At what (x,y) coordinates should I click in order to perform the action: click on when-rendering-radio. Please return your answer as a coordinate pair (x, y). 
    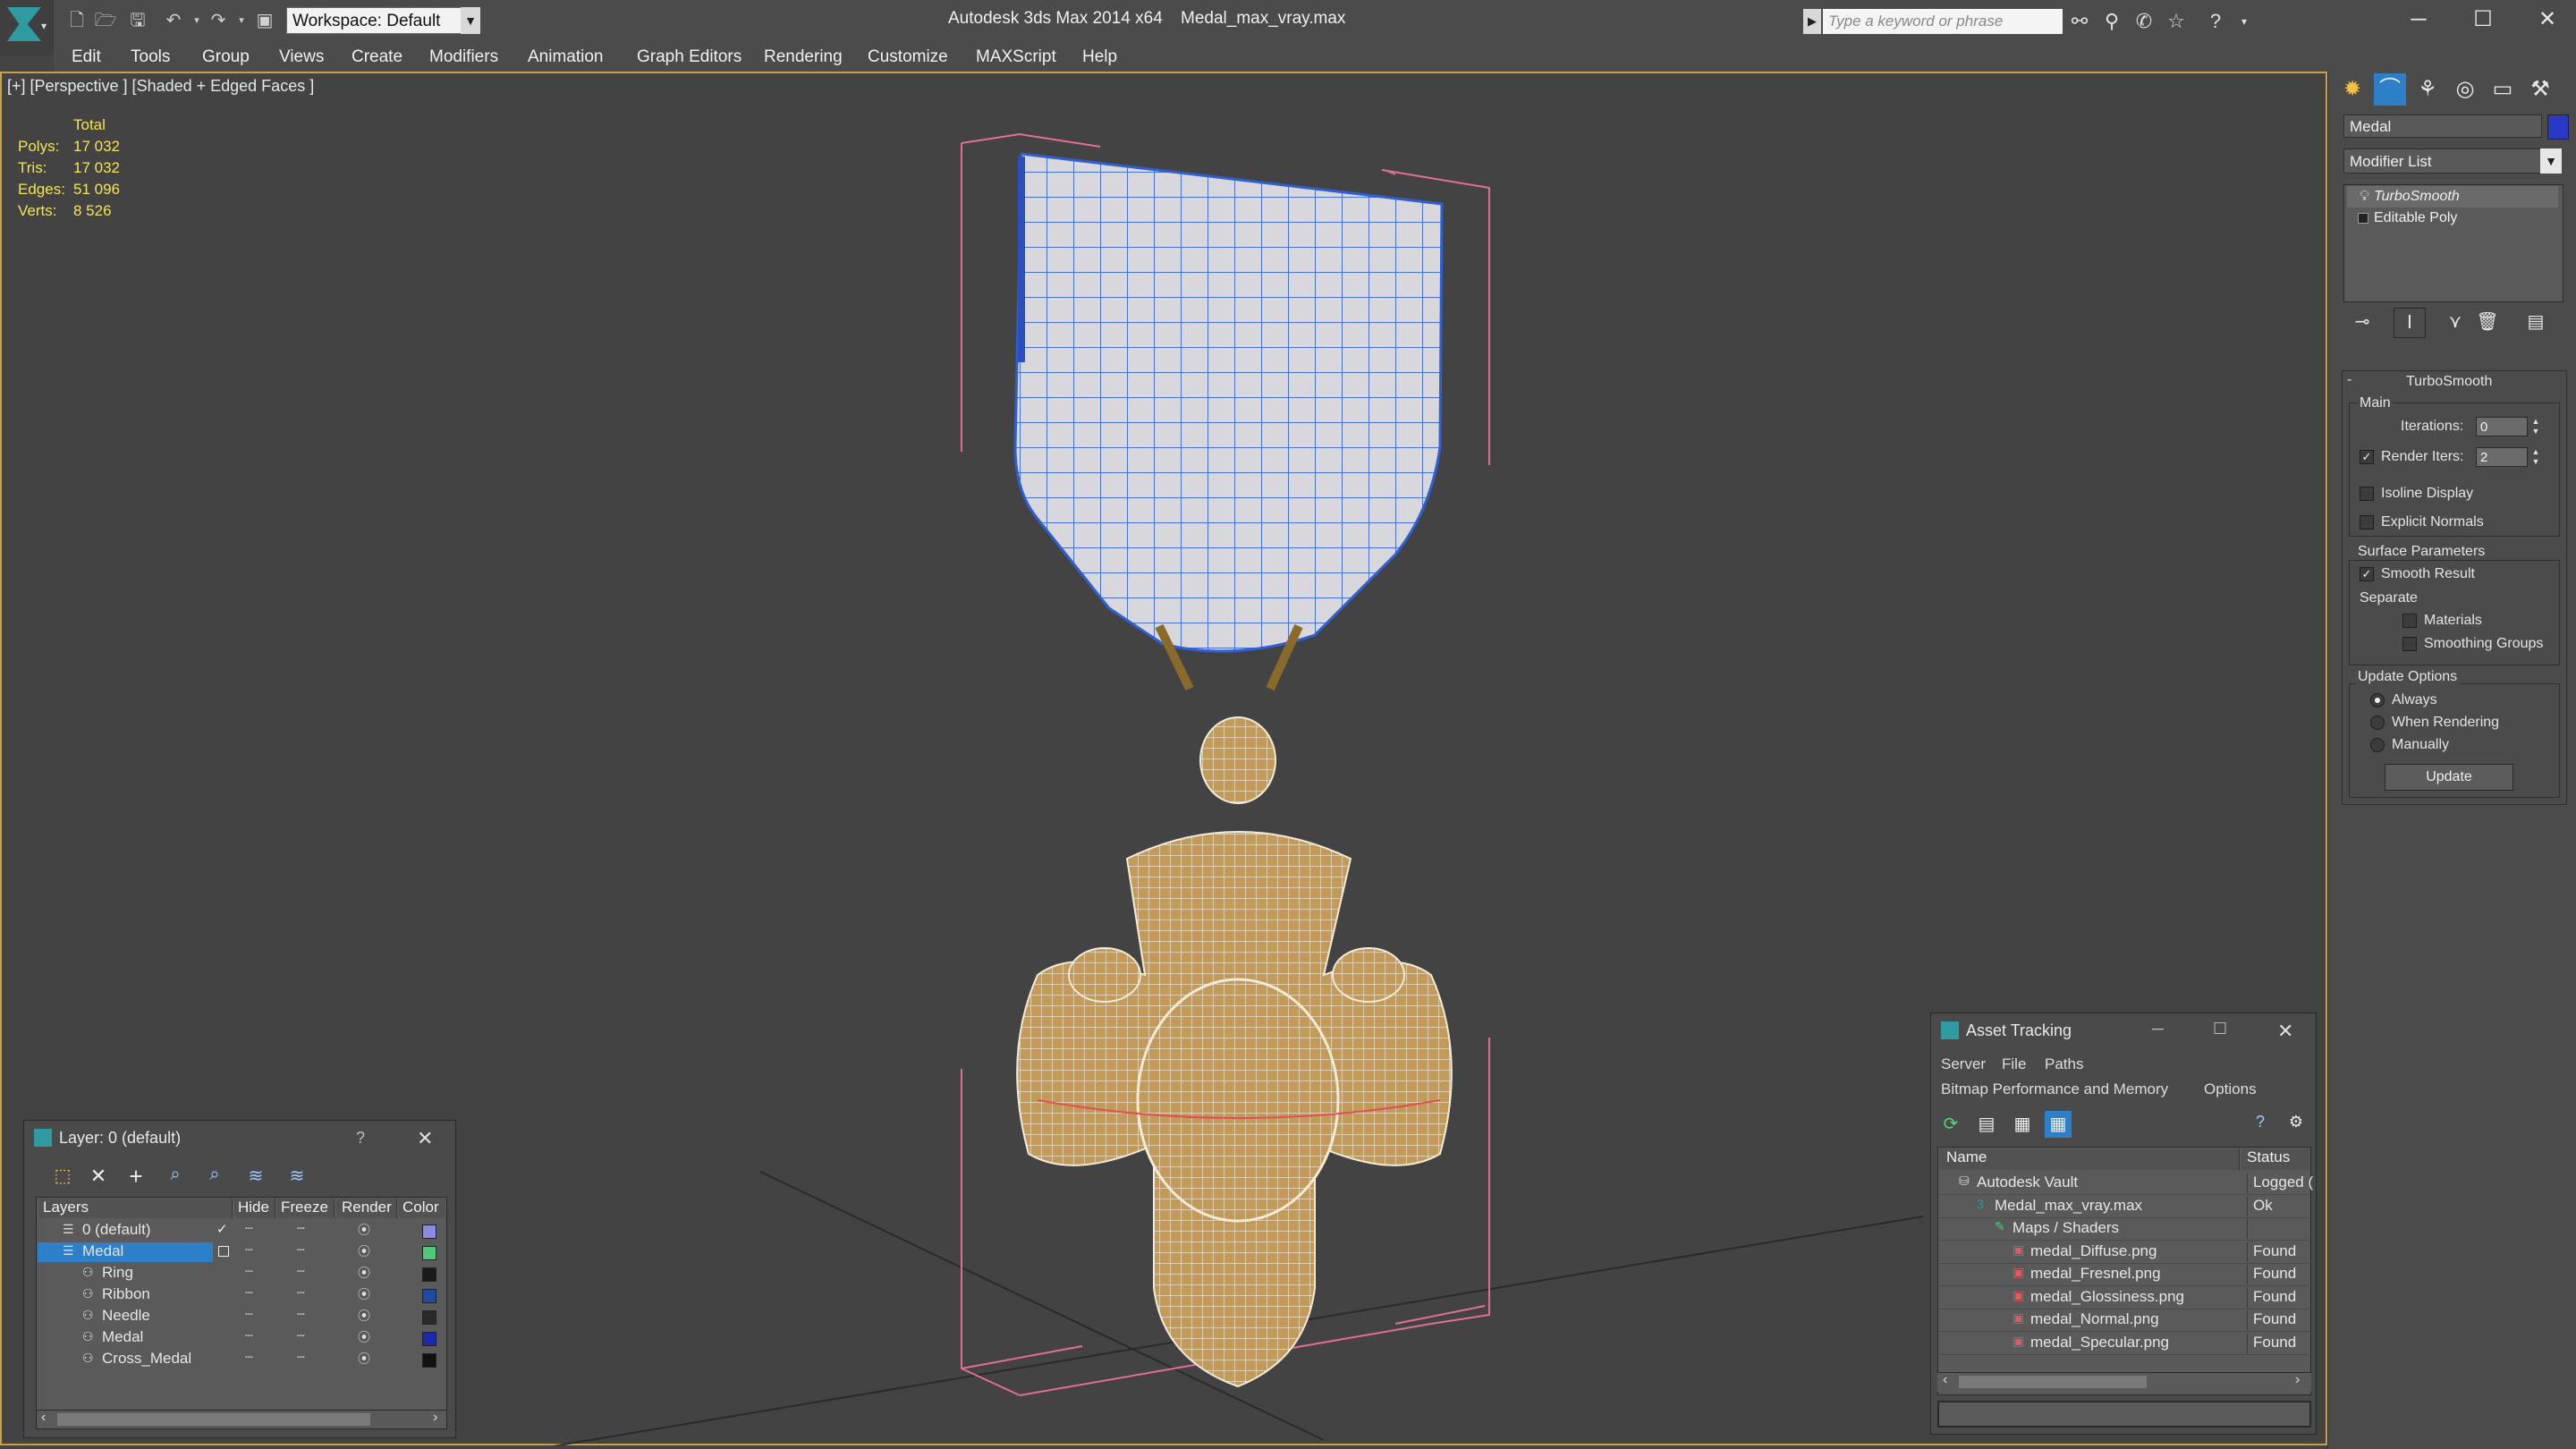
    Looking at the image, I should click on (2377, 723).